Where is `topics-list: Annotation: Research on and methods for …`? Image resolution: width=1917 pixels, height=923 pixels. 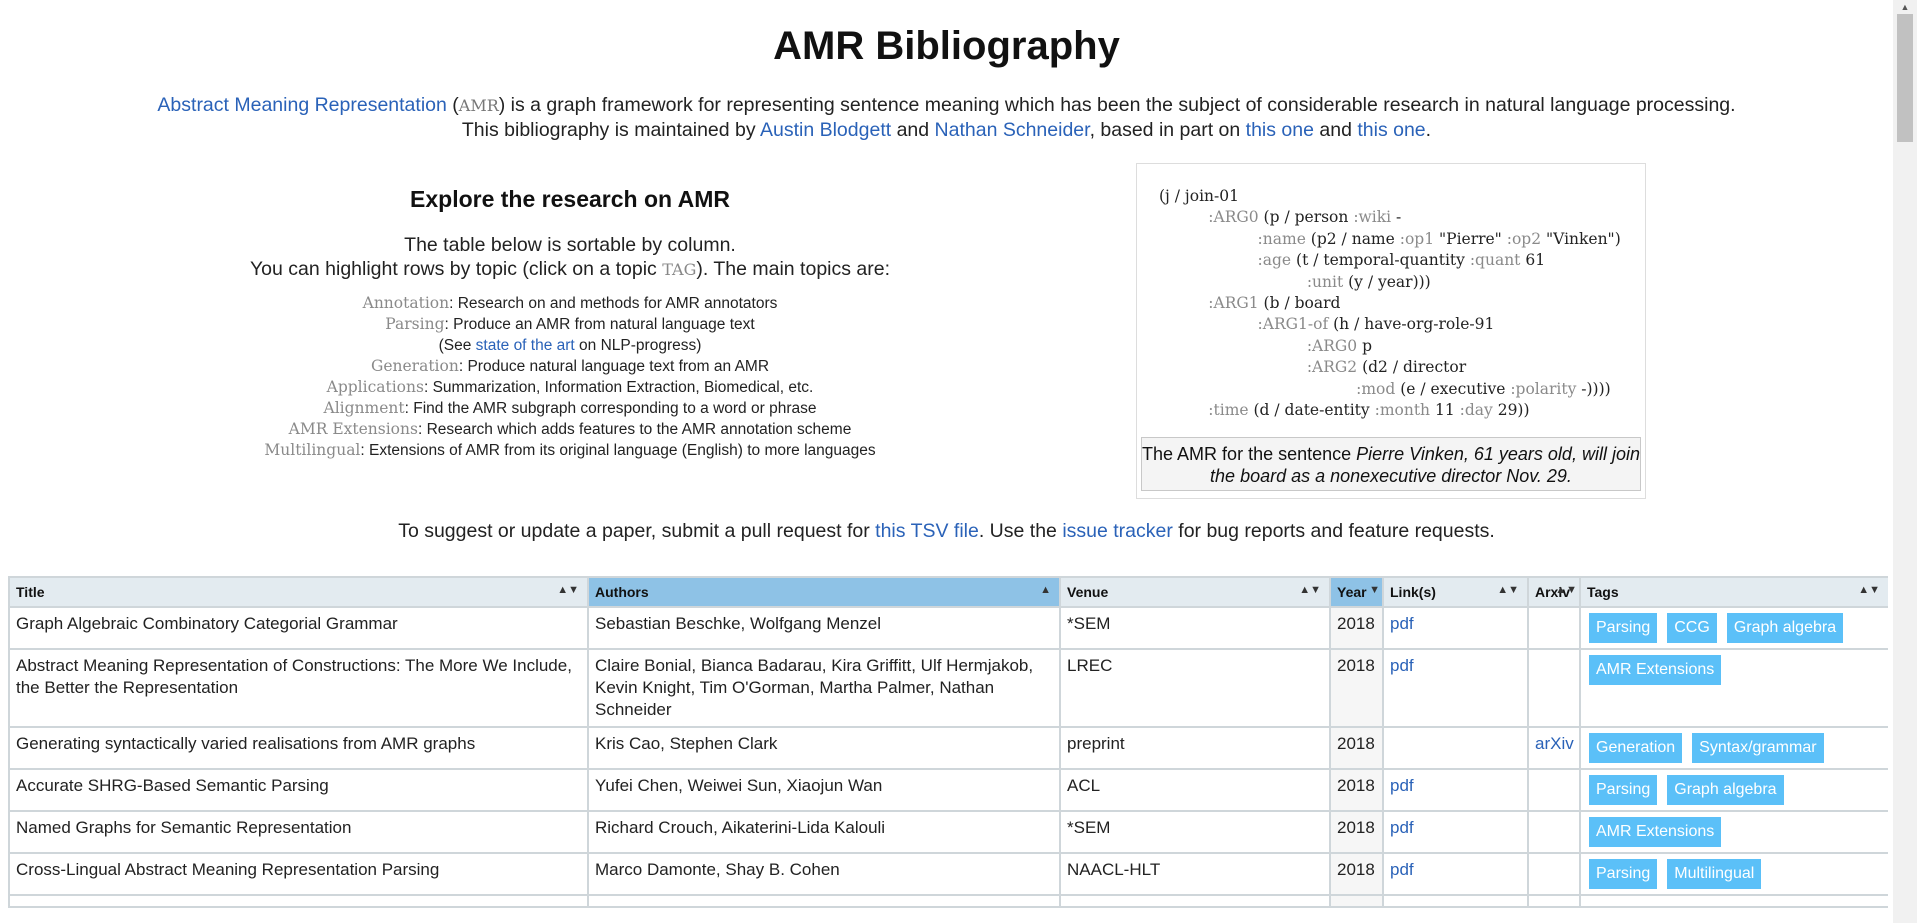
topics-list: Annotation: Research on and methods for … is located at coordinates (570, 377).